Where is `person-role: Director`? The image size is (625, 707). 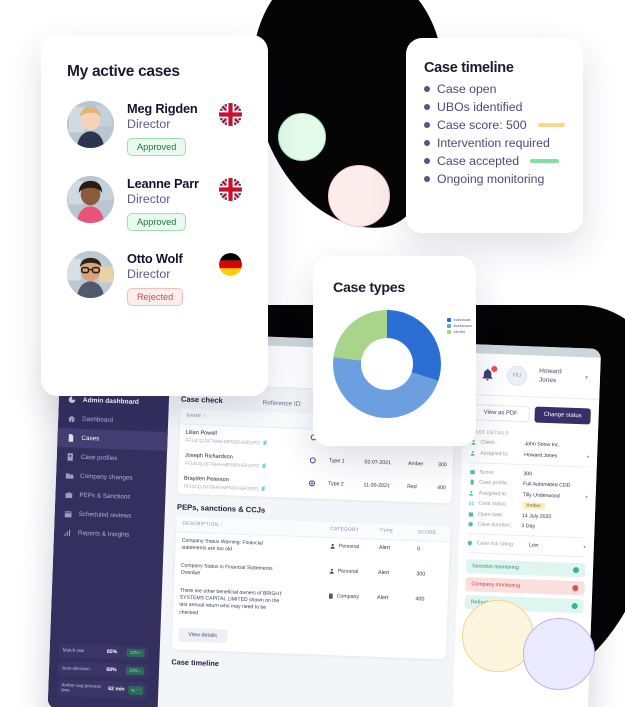
person-role: Director is located at coordinates (149, 274).